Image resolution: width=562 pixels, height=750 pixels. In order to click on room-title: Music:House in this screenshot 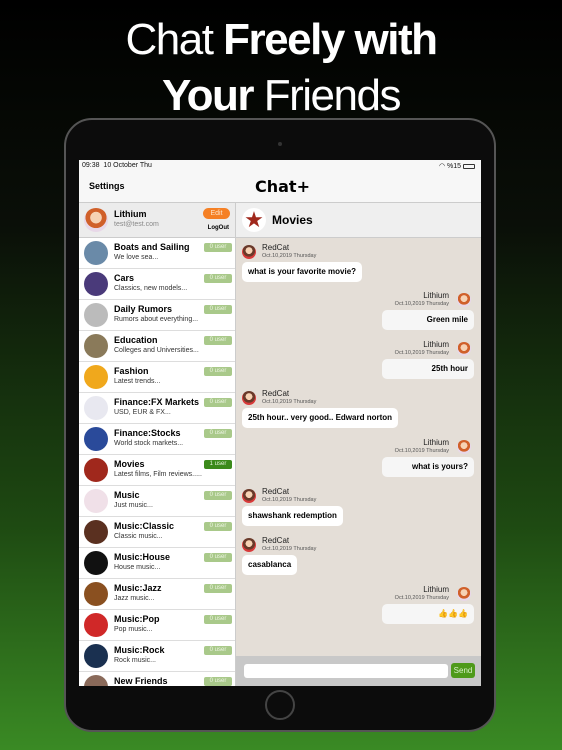, I will do `click(142, 557)`.